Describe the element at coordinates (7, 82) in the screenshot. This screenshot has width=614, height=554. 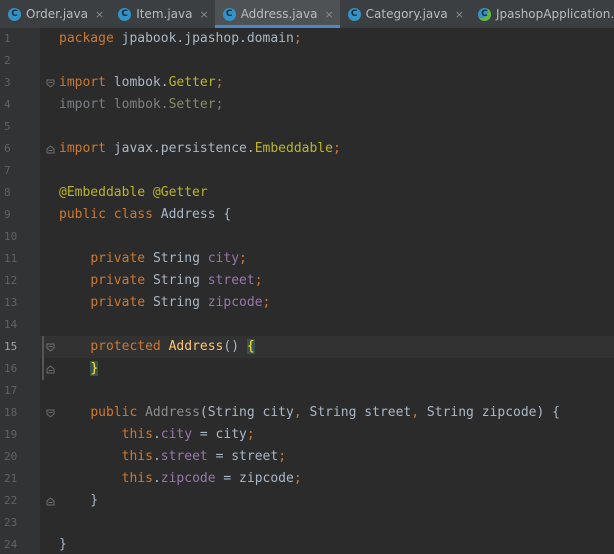
I see `line-number: 3` at that location.